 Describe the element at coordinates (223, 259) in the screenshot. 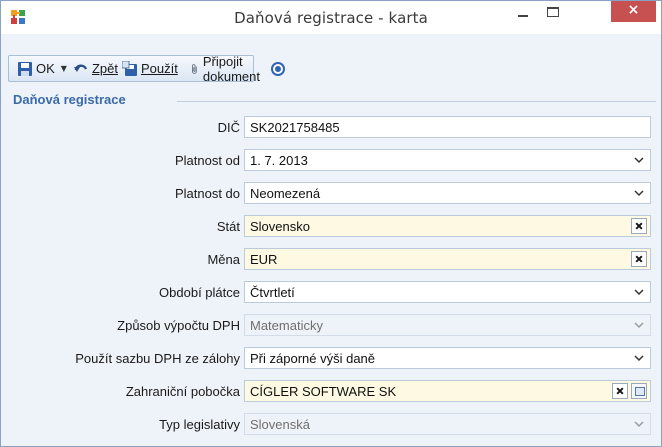

I see `field-label: Měna` at that location.